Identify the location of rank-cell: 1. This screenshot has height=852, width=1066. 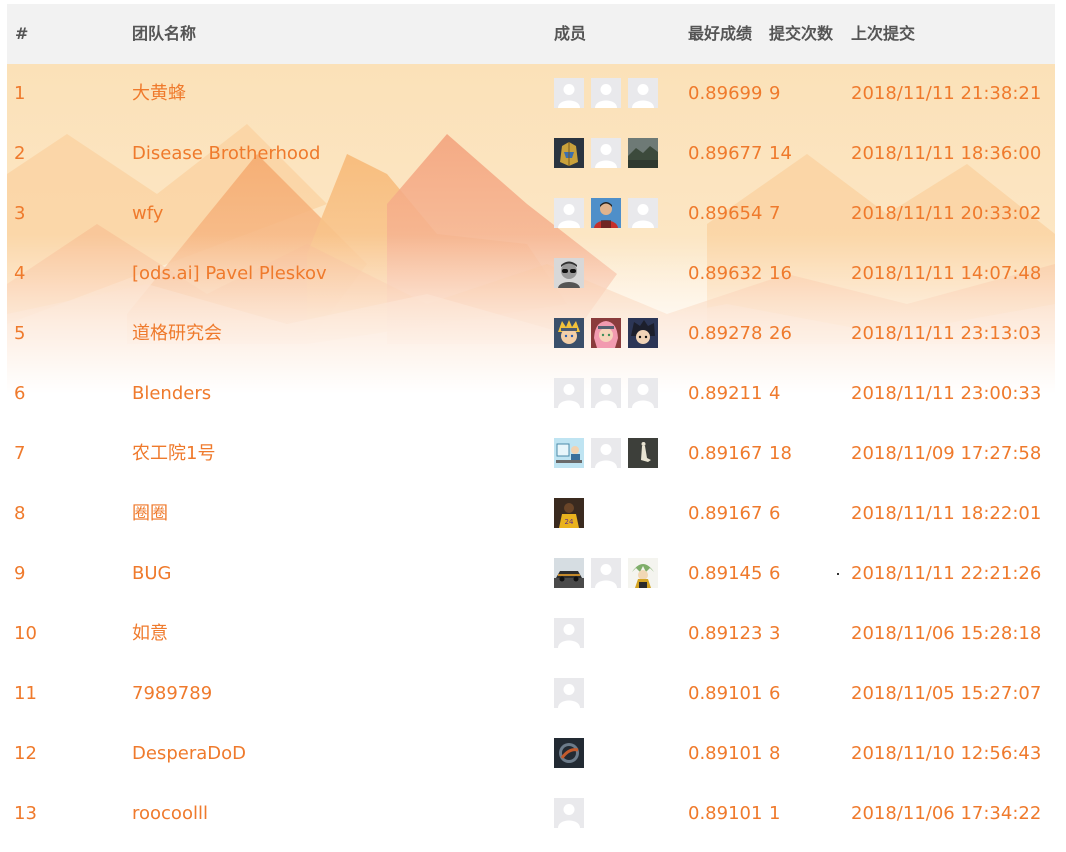
(20, 93).